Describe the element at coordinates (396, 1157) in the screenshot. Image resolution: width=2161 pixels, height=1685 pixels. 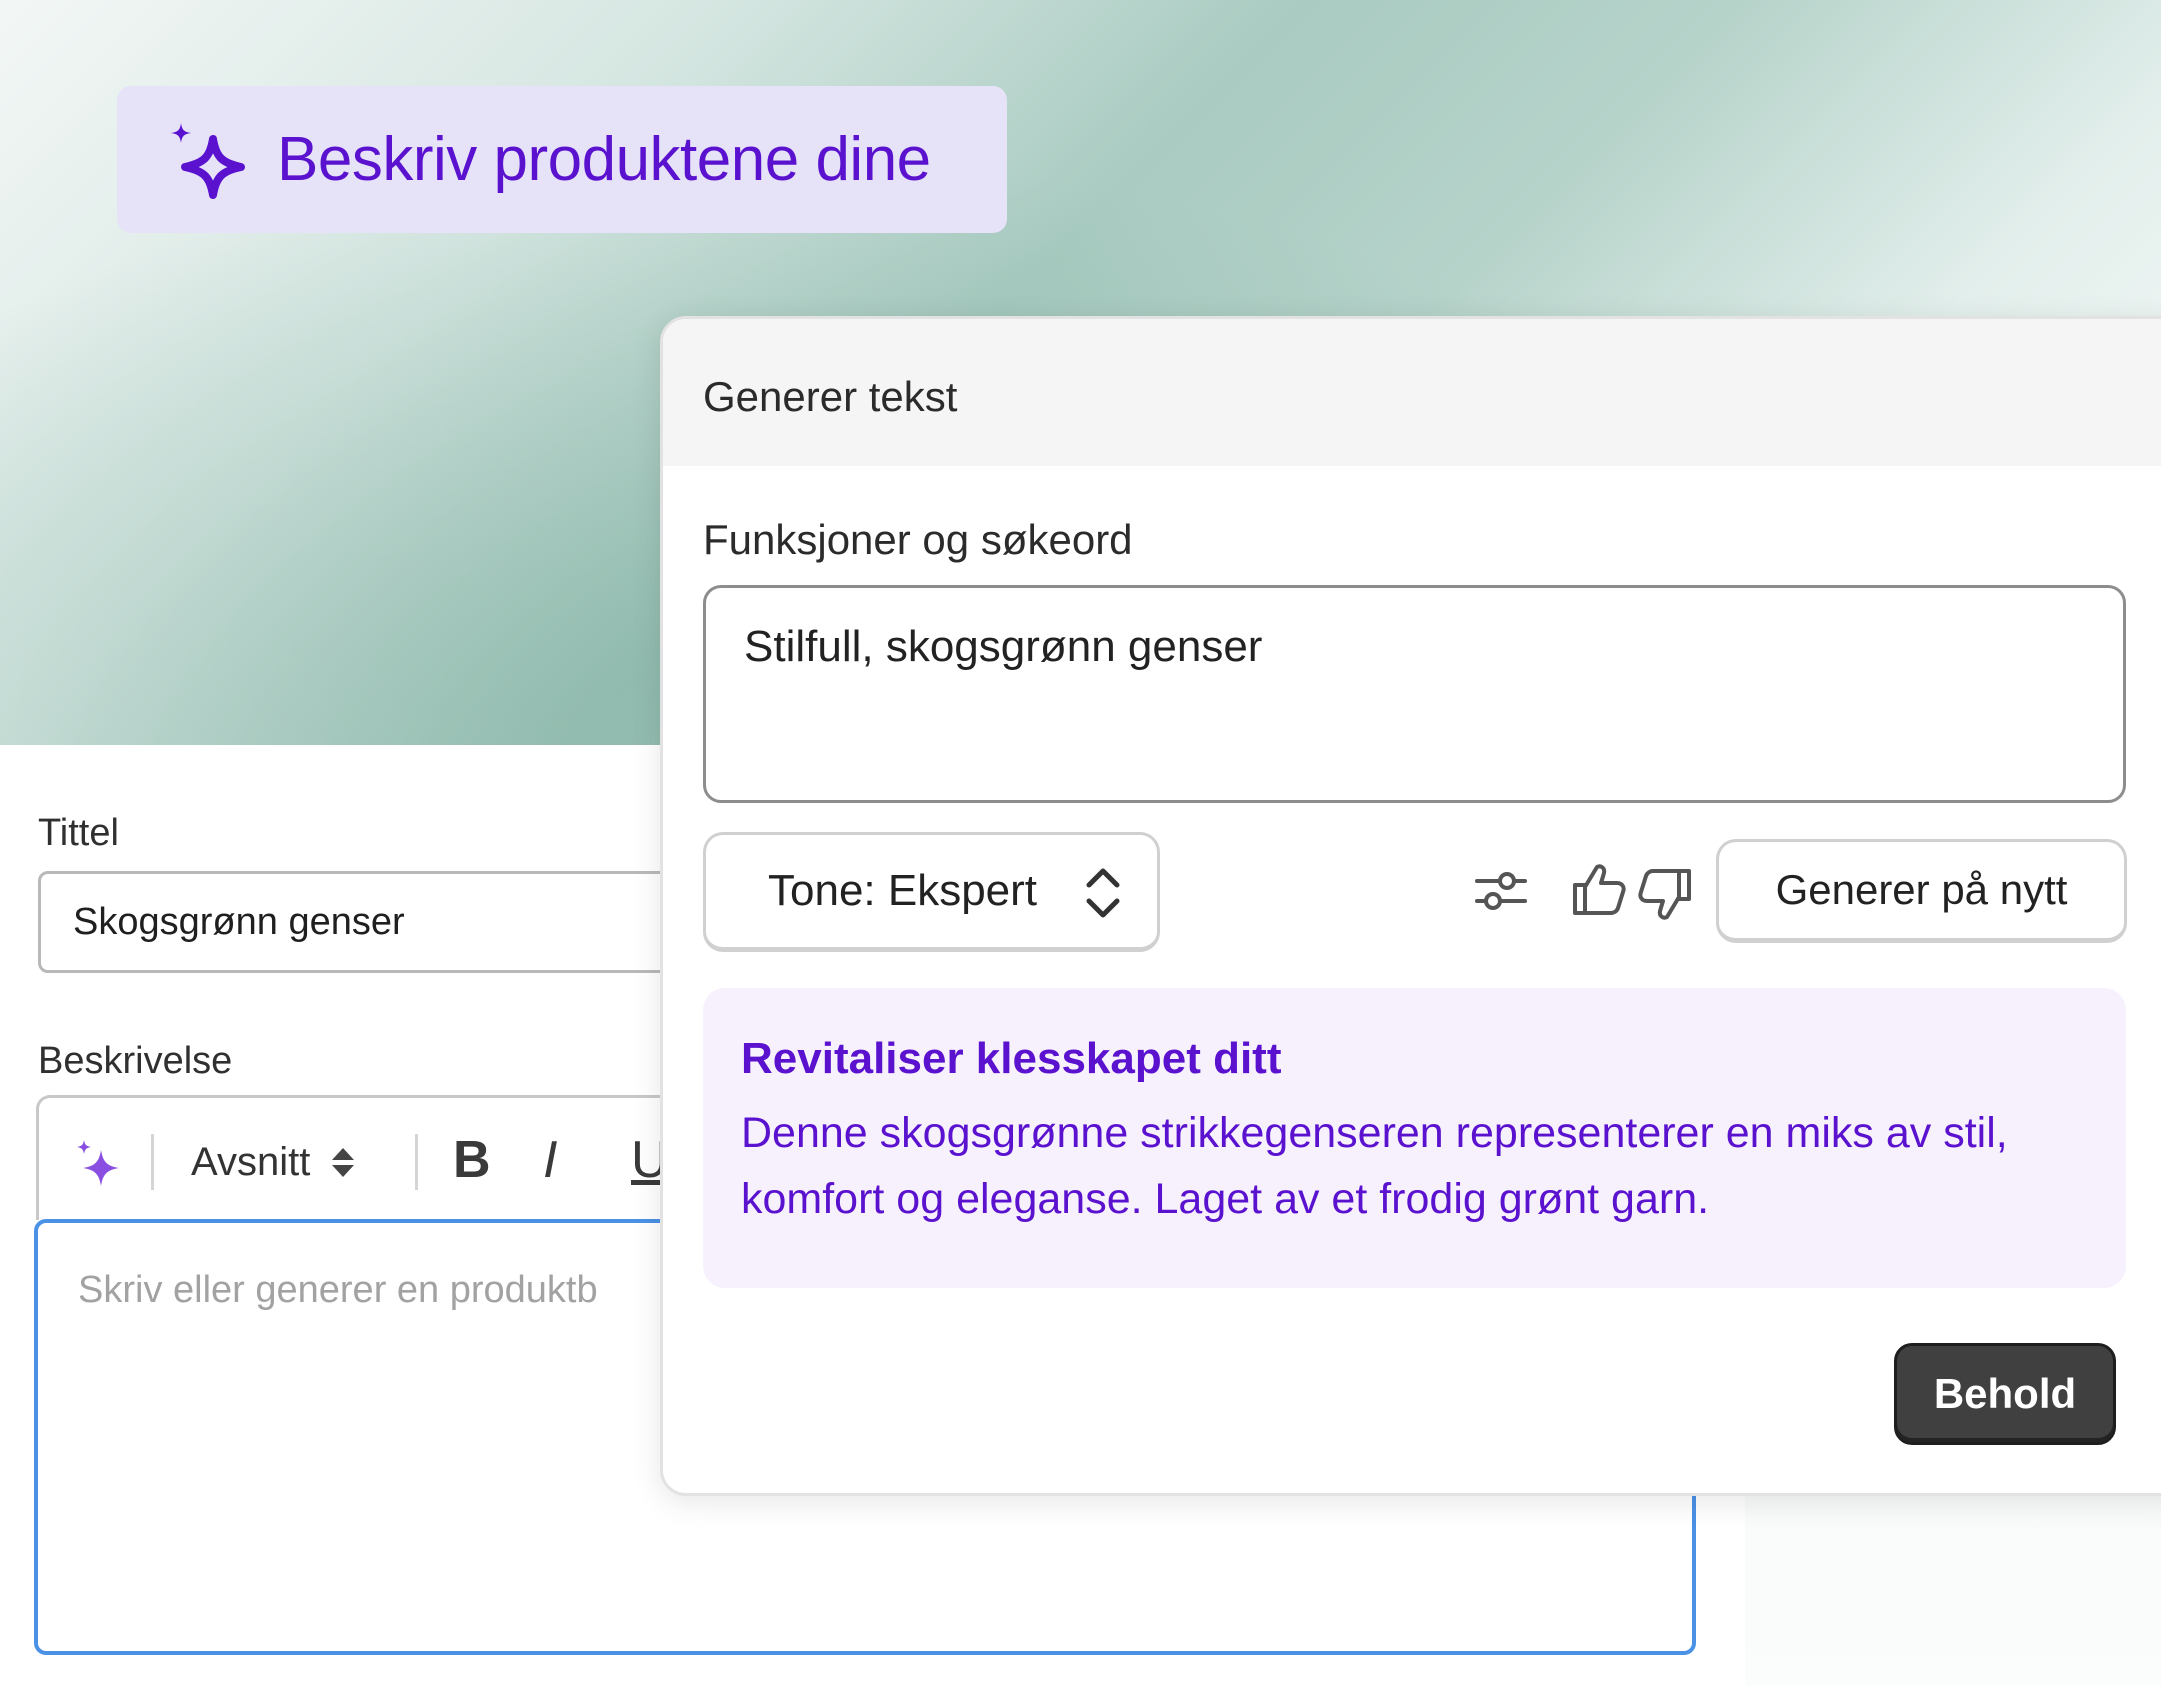
I see `editor-toolbar: Avsnitt B I U` at that location.